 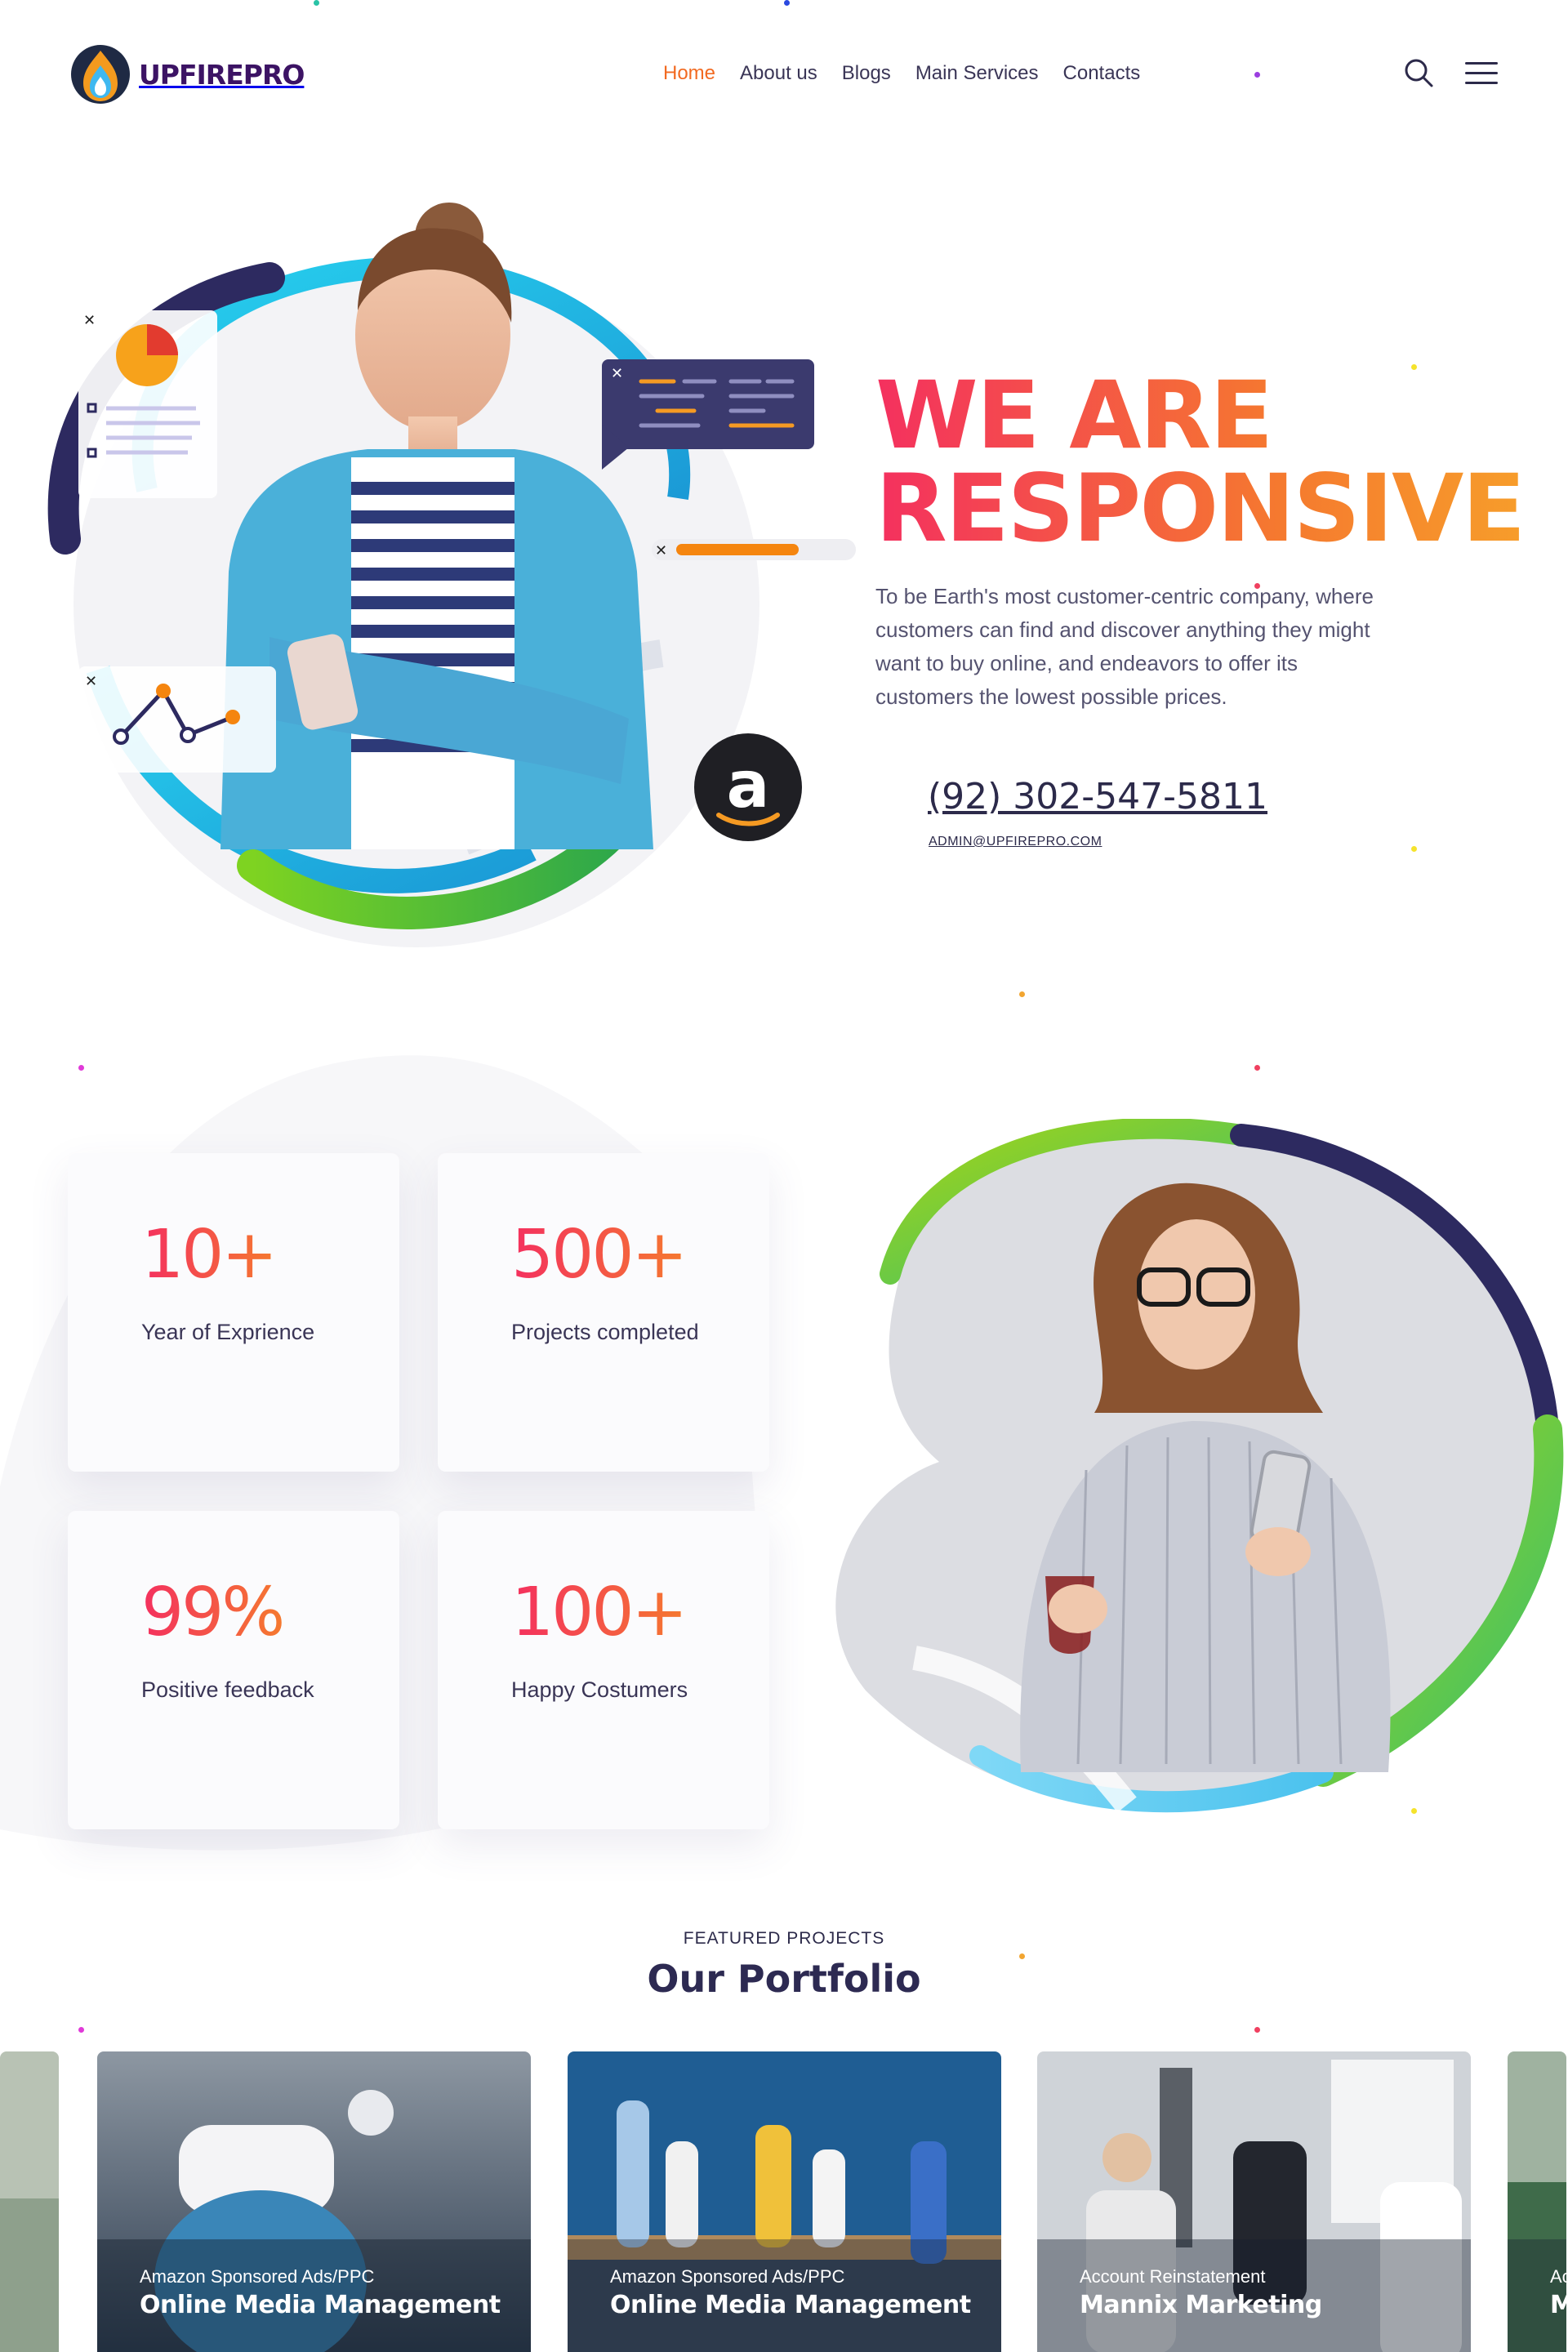 What do you see at coordinates (1200, 508) in the screenshot?
I see `hero-title-line-2: RESPONSIVE` at bounding box center [1200, 508].